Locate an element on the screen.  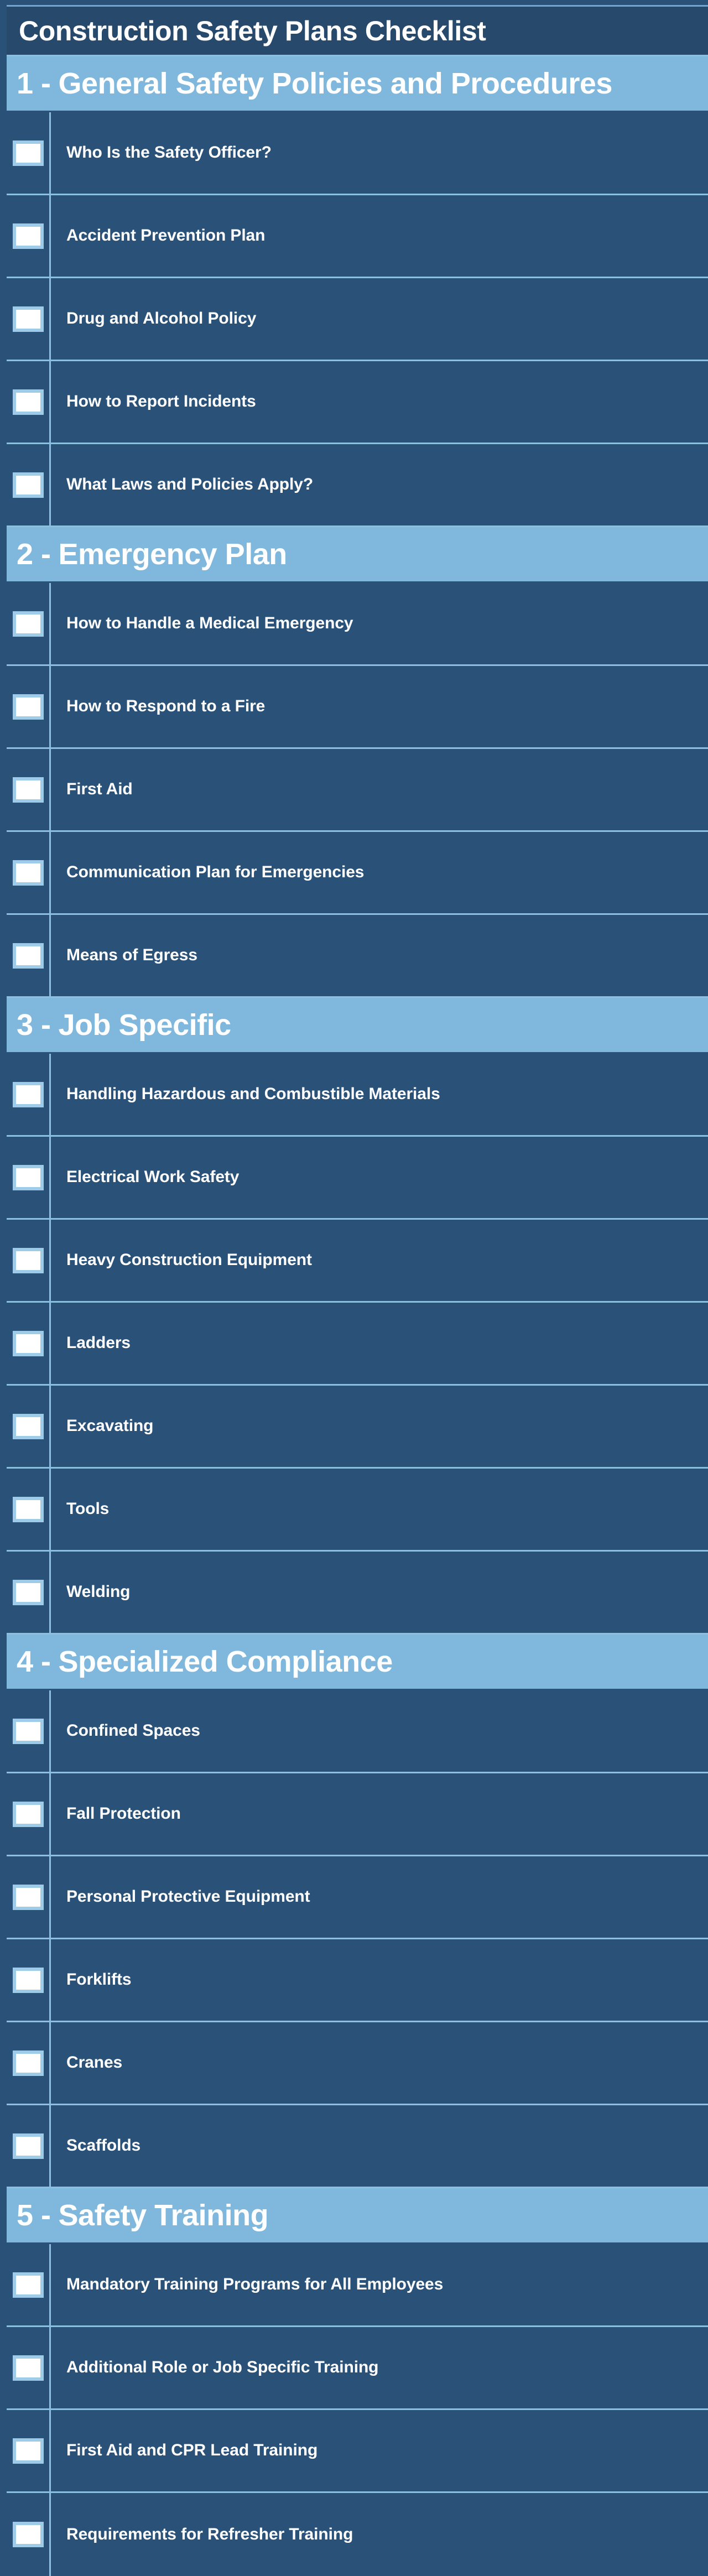
checklist-row: Additional Role or Job Specific Training is located at coordinates (357, 2369).